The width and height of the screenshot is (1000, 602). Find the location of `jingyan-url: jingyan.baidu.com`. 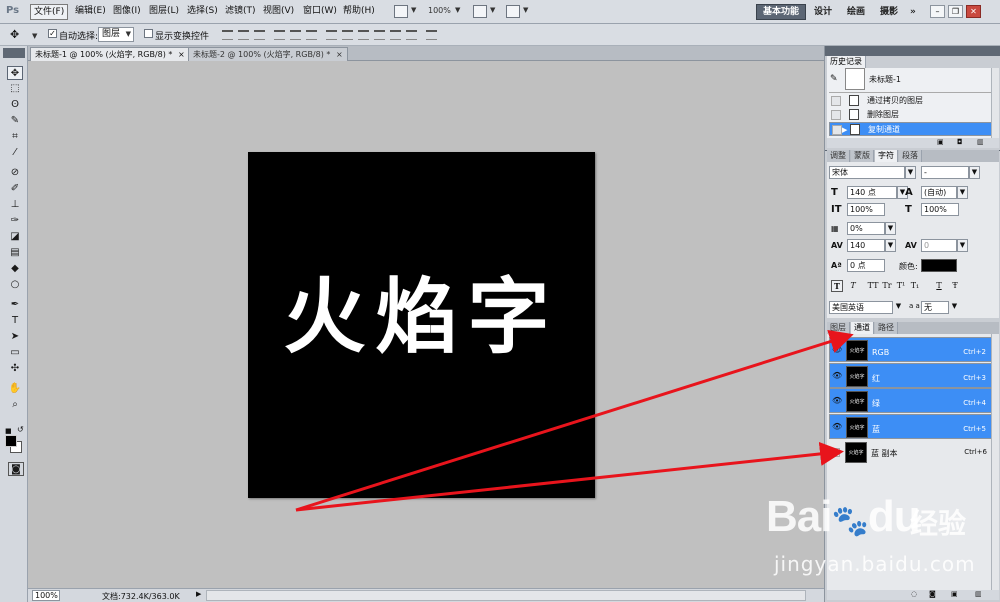

jingyan-url: jingyan.baidu.com is located at coordinates (875, 564).